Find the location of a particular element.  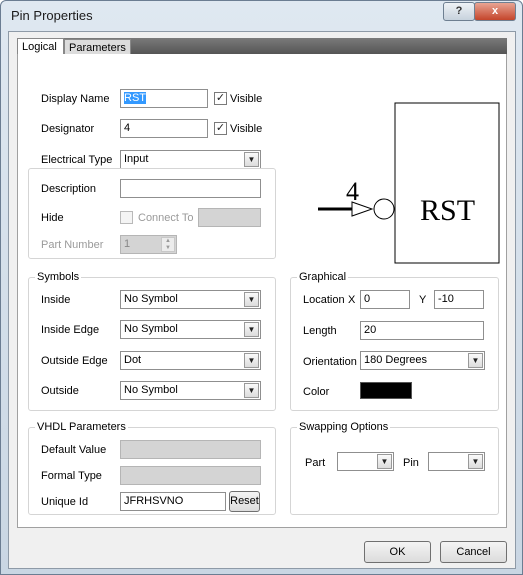

help-button: ? is located at coordinates (459, 11).